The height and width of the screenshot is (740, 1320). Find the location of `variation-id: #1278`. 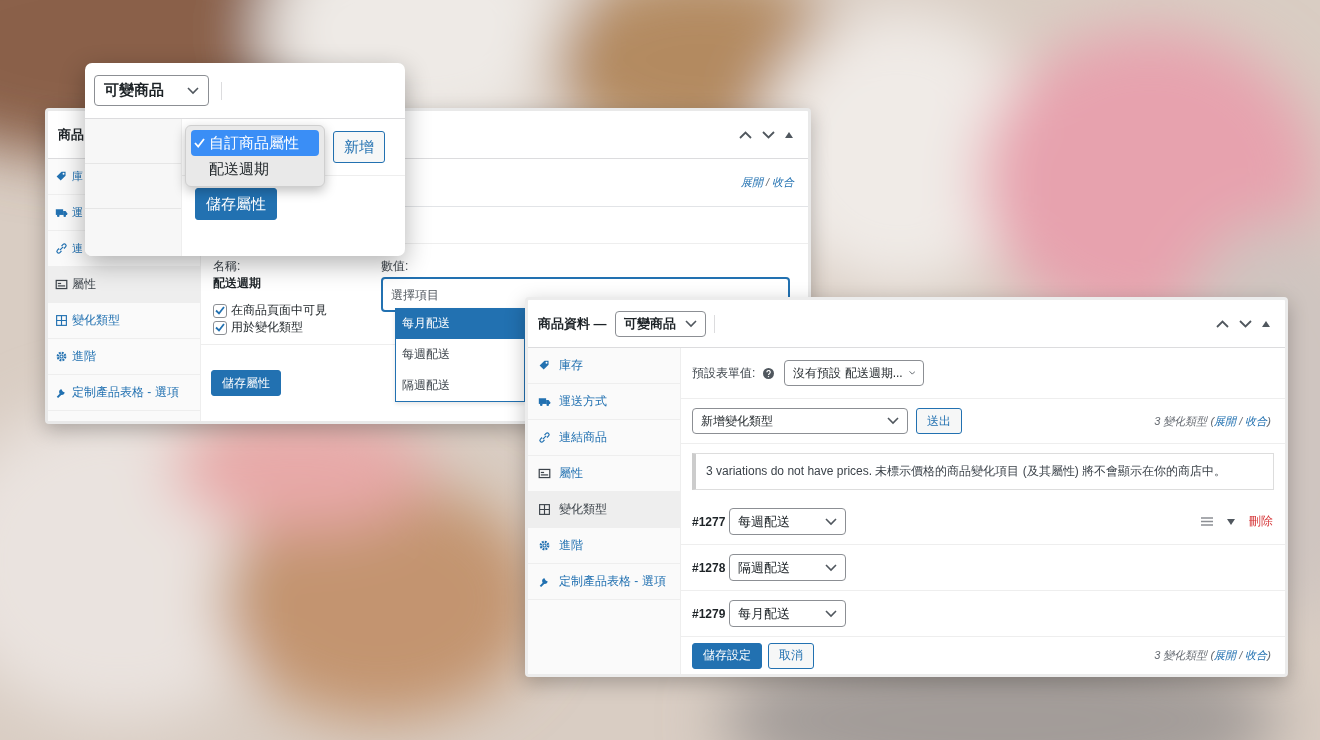

variation-id: #1278 is located at coordinates (709, 567).